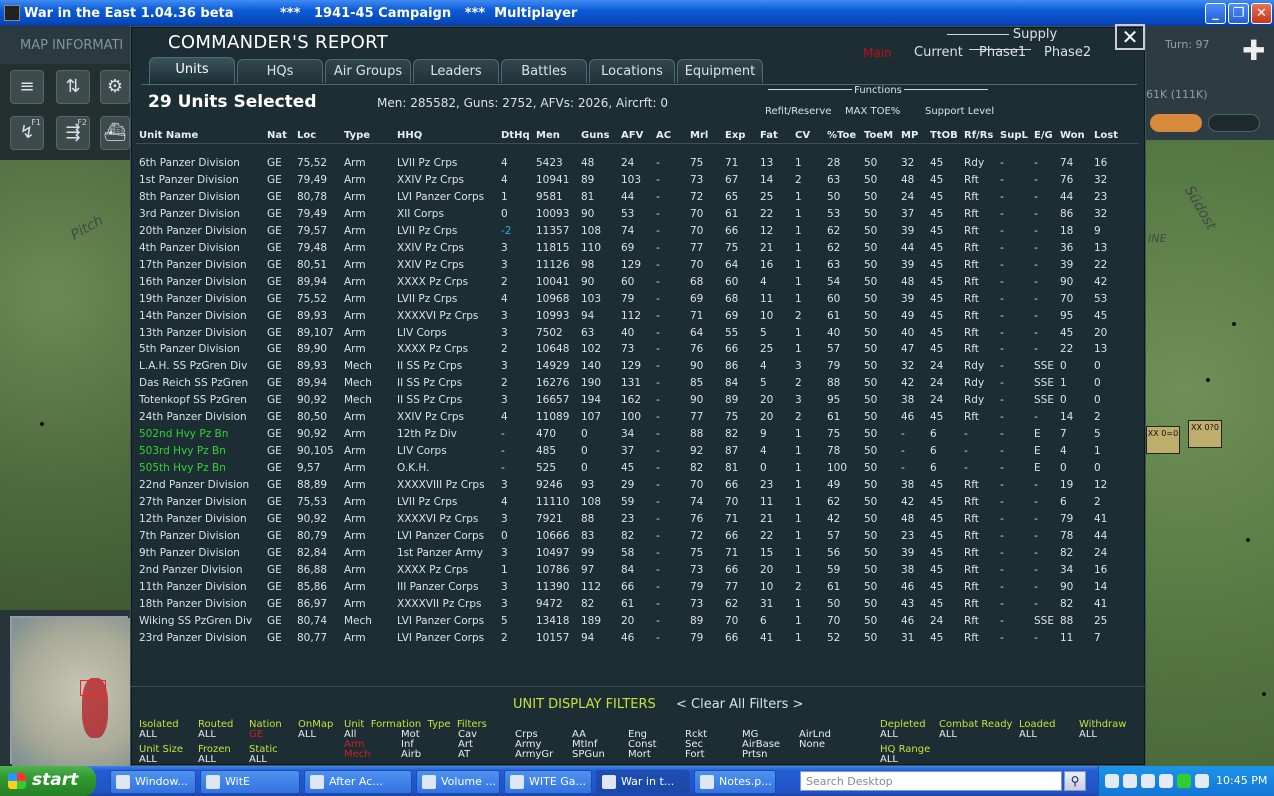 Image resolution: width=1274 pixels, height=796 pixels. Describe the element at coordinates (307, 734) in the screenshot. I see `filter-onmap-value: ALL` at that location.